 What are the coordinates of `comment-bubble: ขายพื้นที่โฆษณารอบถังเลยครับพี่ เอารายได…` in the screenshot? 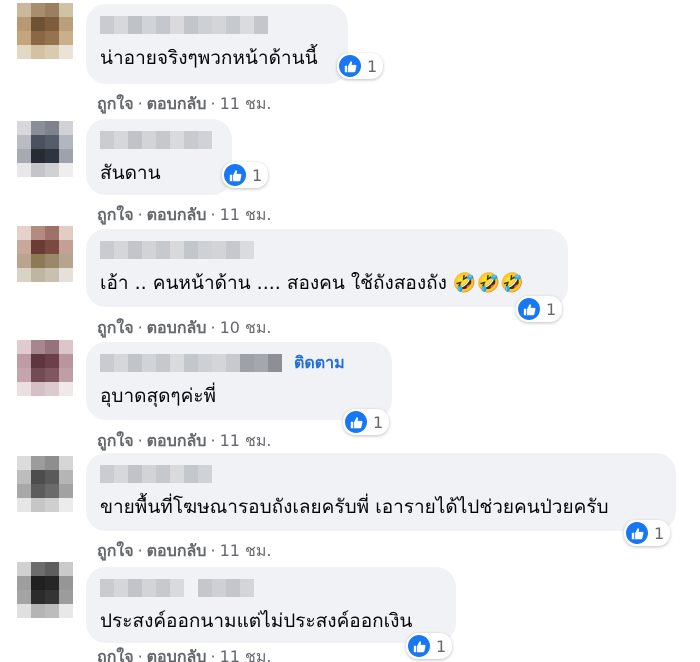 It's located at (381, 492).